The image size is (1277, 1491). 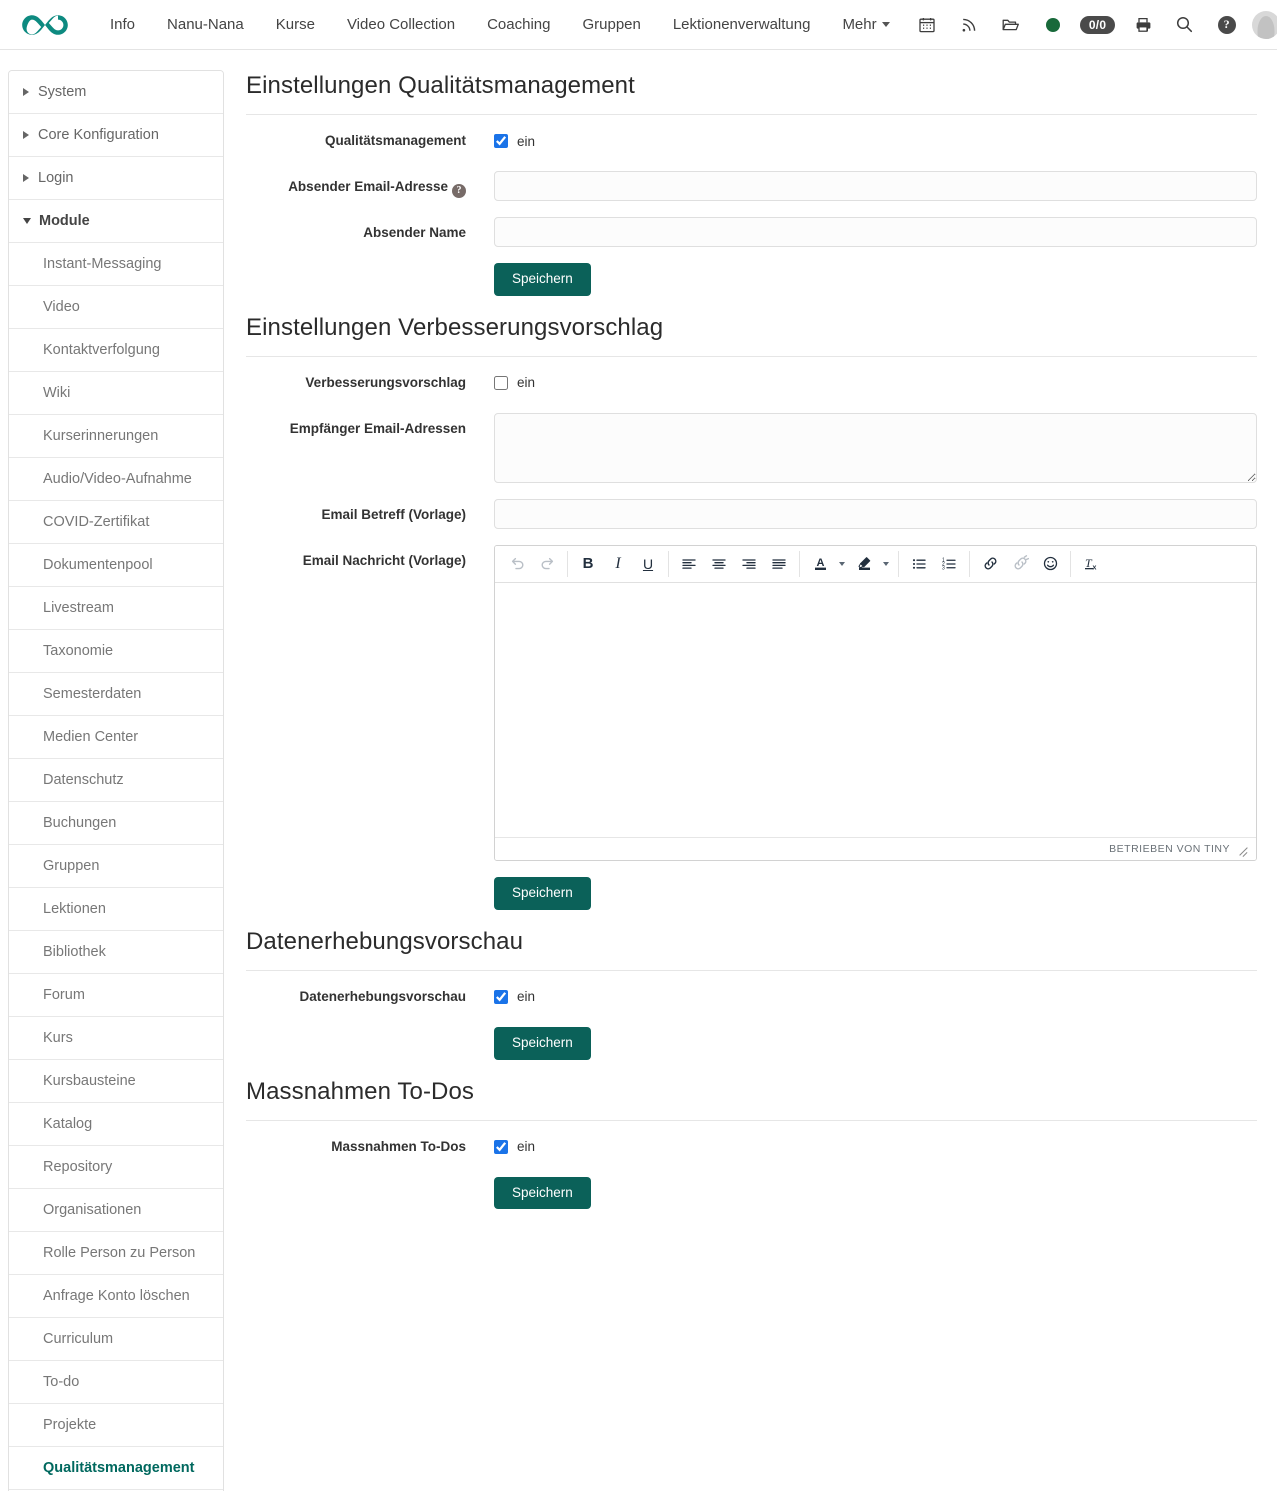 I want to click on vorschau-toggle-checkbox, so click(x=501, y=996).